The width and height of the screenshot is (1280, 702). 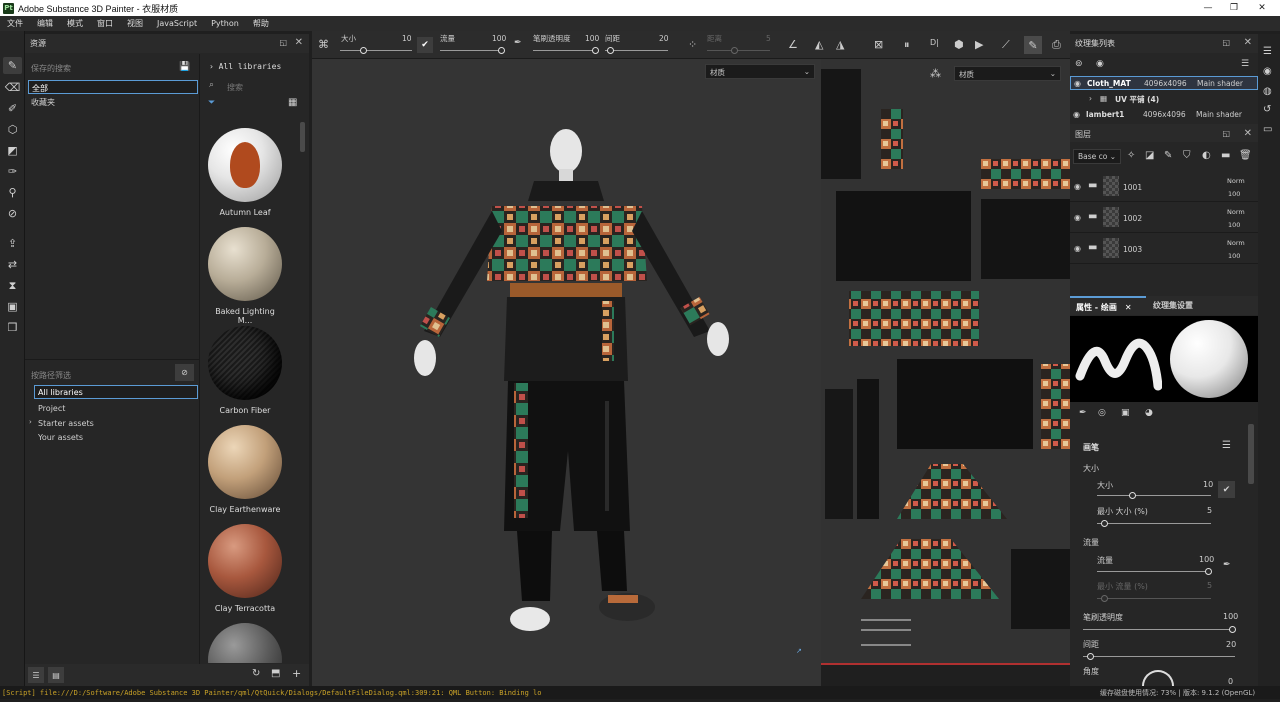 What do you see at coordinates (1108, 305) in the screenshot?
I see `tab-properties-paint: 属性 - 绘画 ✕` at bounding box center [1108, 305].